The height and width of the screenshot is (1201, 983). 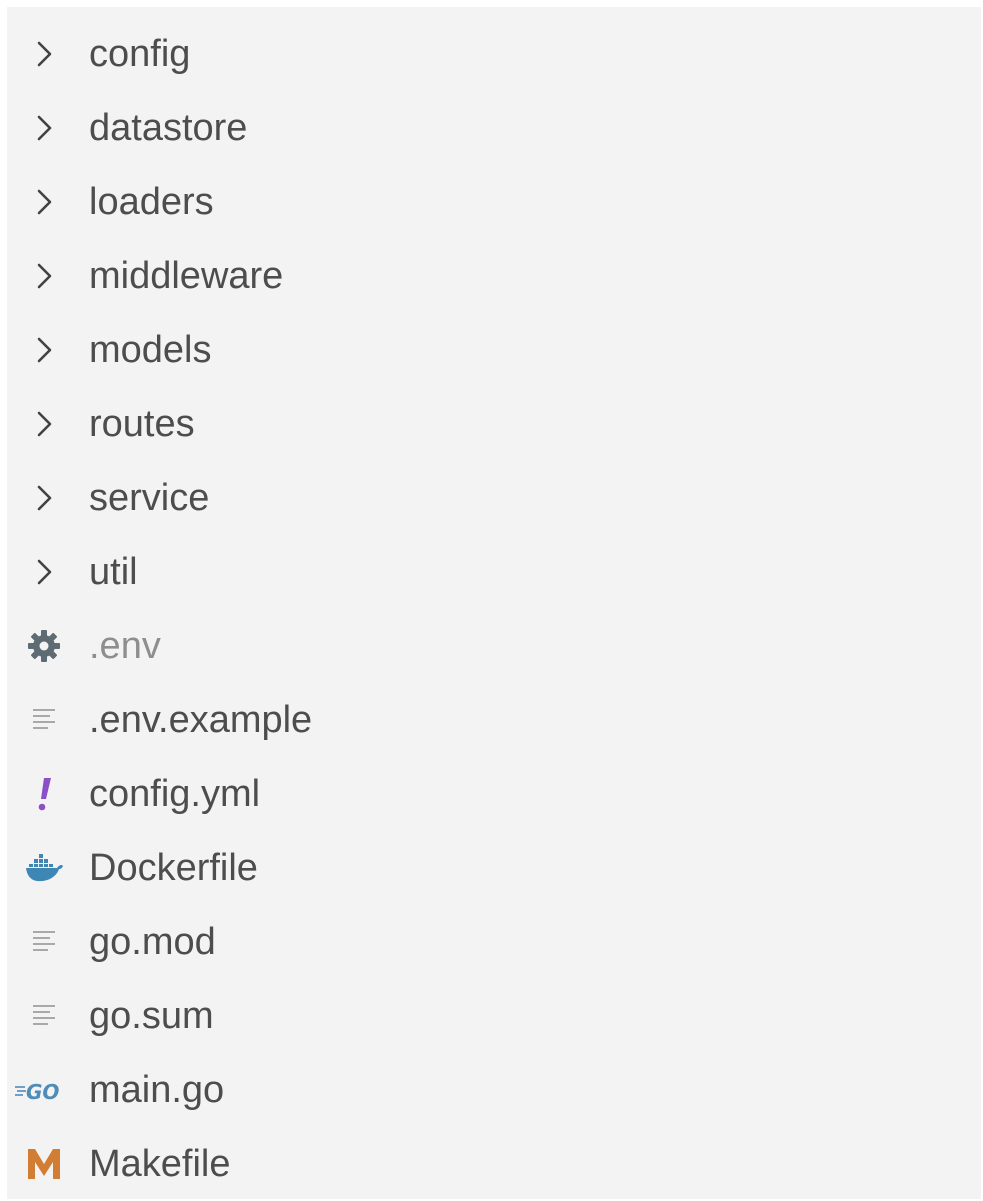 What do you see at coordinates (44, 646) in the screenshot?
I see `gear-icon` at bounding box center [44, 646].